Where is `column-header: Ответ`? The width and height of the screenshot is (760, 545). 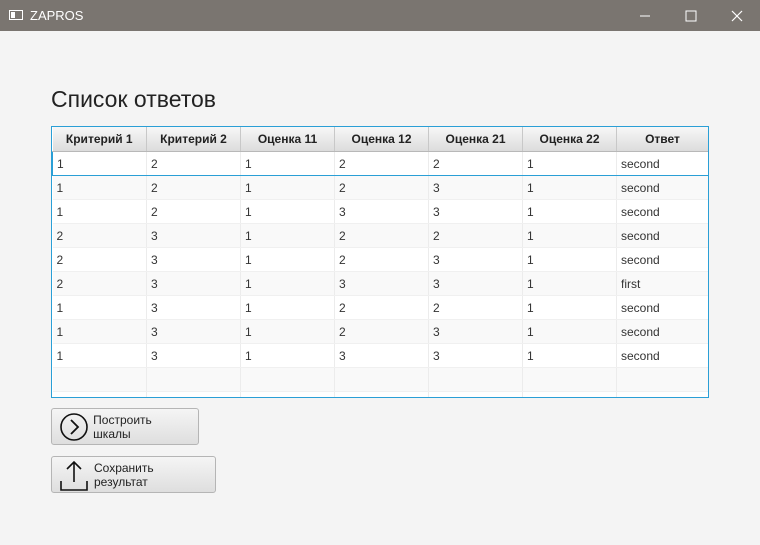
column-header: Ответ is located at coordinates (662, 139).